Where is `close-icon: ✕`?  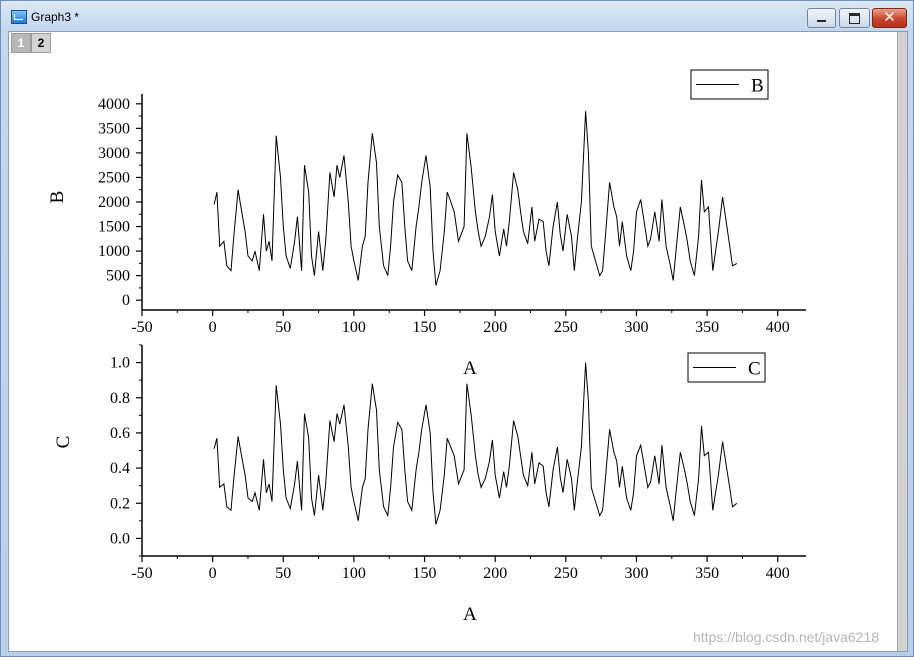
close-icon: ✕ is located at coordinates (889, 17).